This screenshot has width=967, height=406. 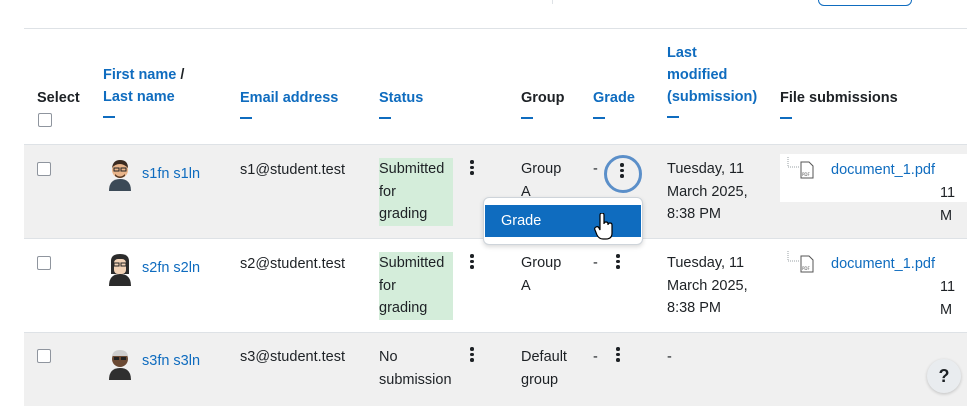 What do you see at coordinates (143, 97) in the screenshot?
I see `sort-last-name-link: Last name` at bounding box center [143, 97].